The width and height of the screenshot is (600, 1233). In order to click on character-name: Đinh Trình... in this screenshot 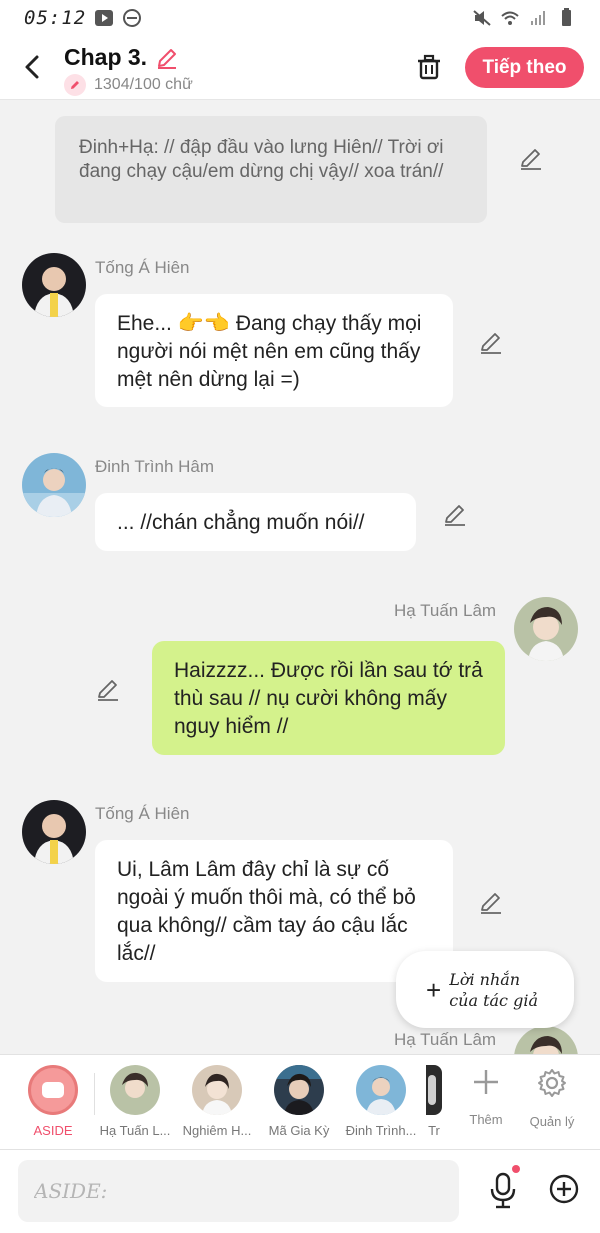, I will do `click(381, 1130)`.